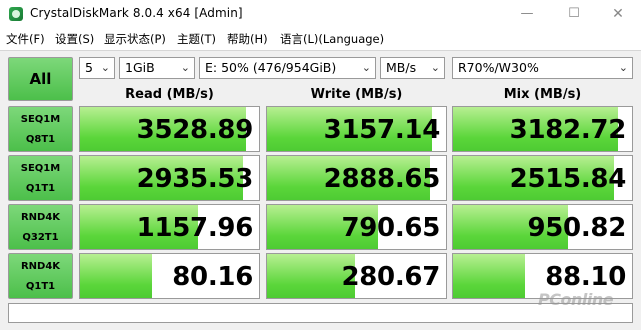  Describe the element at coordinates (195, 228) in the screenshot. I see `result-value: 1157.96` at that location.